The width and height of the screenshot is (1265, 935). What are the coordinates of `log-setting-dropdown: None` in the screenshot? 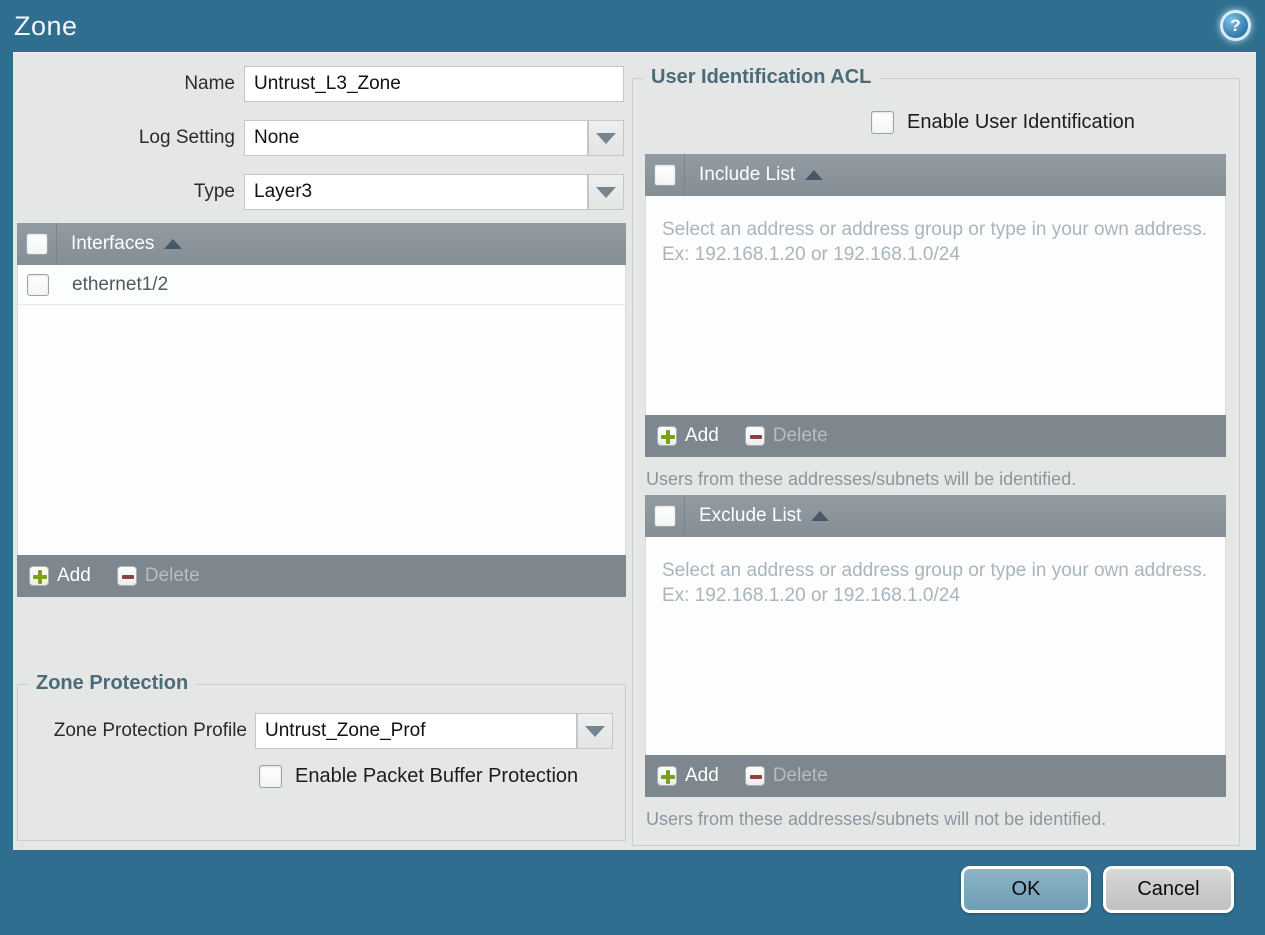 It's located at (416, 138).